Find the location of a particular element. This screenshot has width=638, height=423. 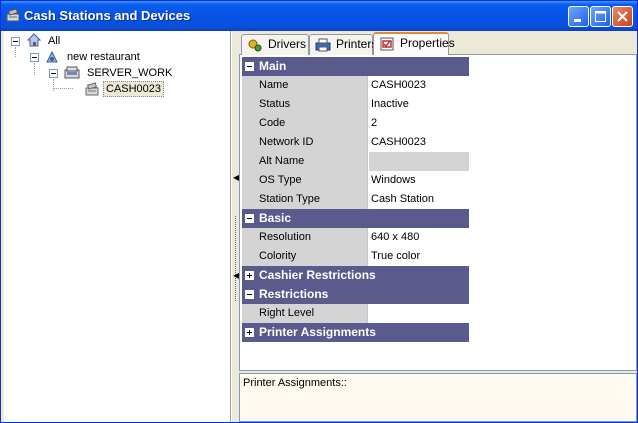

property-value: 2 is located at coordinates (419, 123).